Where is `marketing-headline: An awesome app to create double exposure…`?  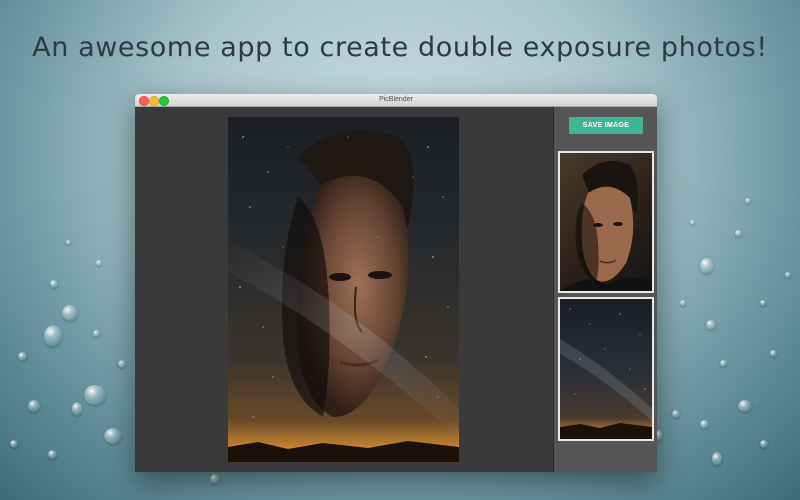
marketing-headline: An awesome app to create double exposure… is located at coordinates (400, 47).